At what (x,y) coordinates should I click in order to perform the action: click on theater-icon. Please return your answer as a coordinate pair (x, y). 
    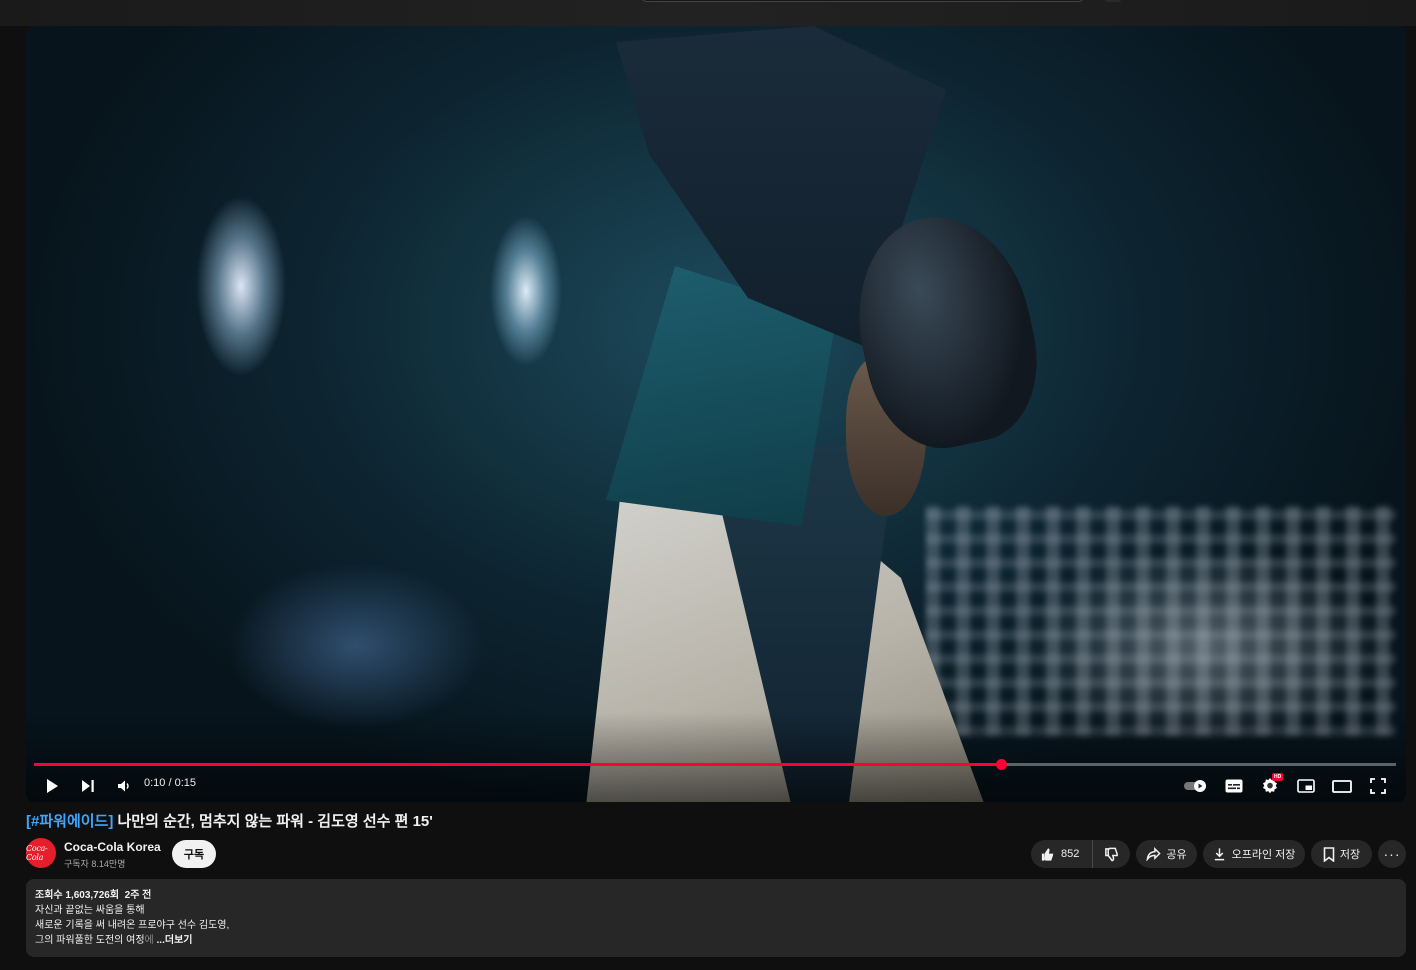
    Looking at the image, I should click on (1342, 786).